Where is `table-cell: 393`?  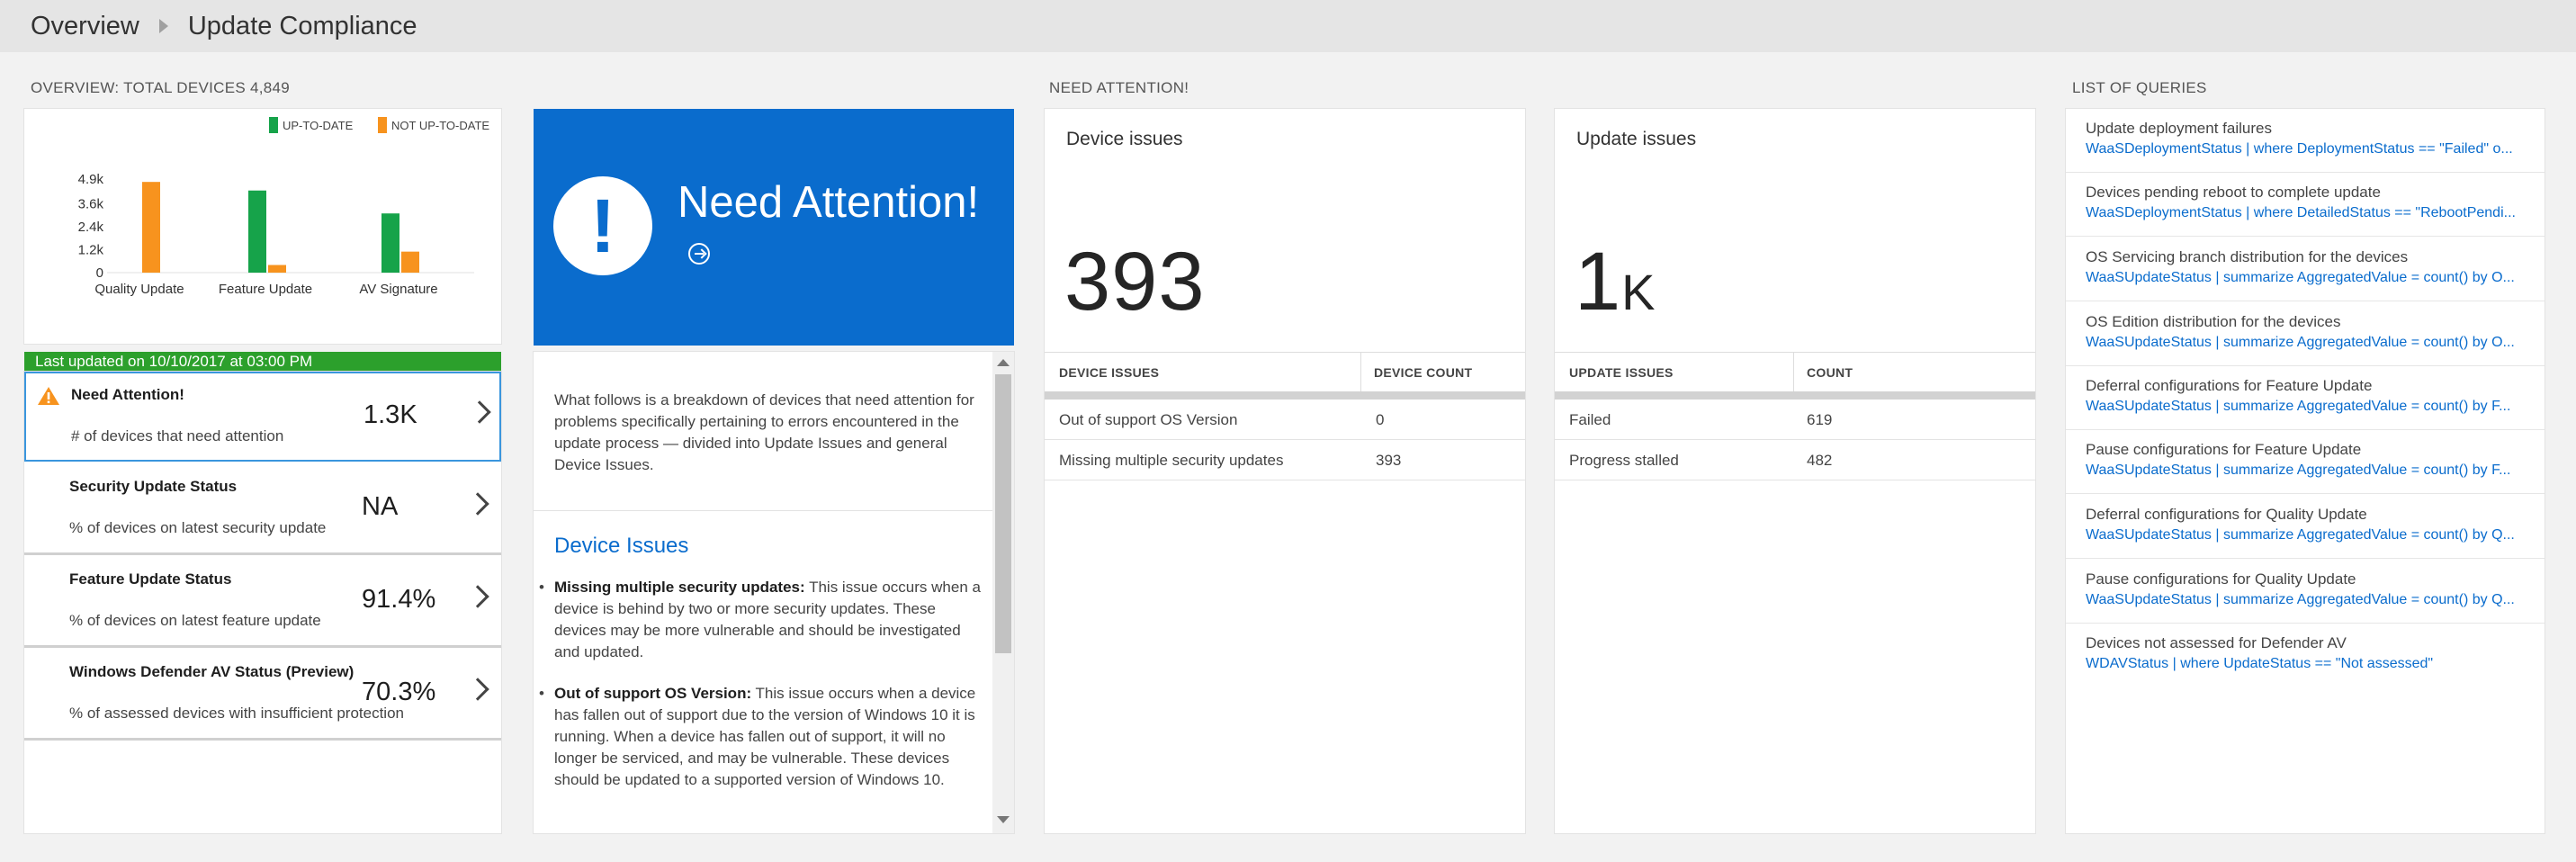
table-cell: 393 is located at coordinates (1389, 461).